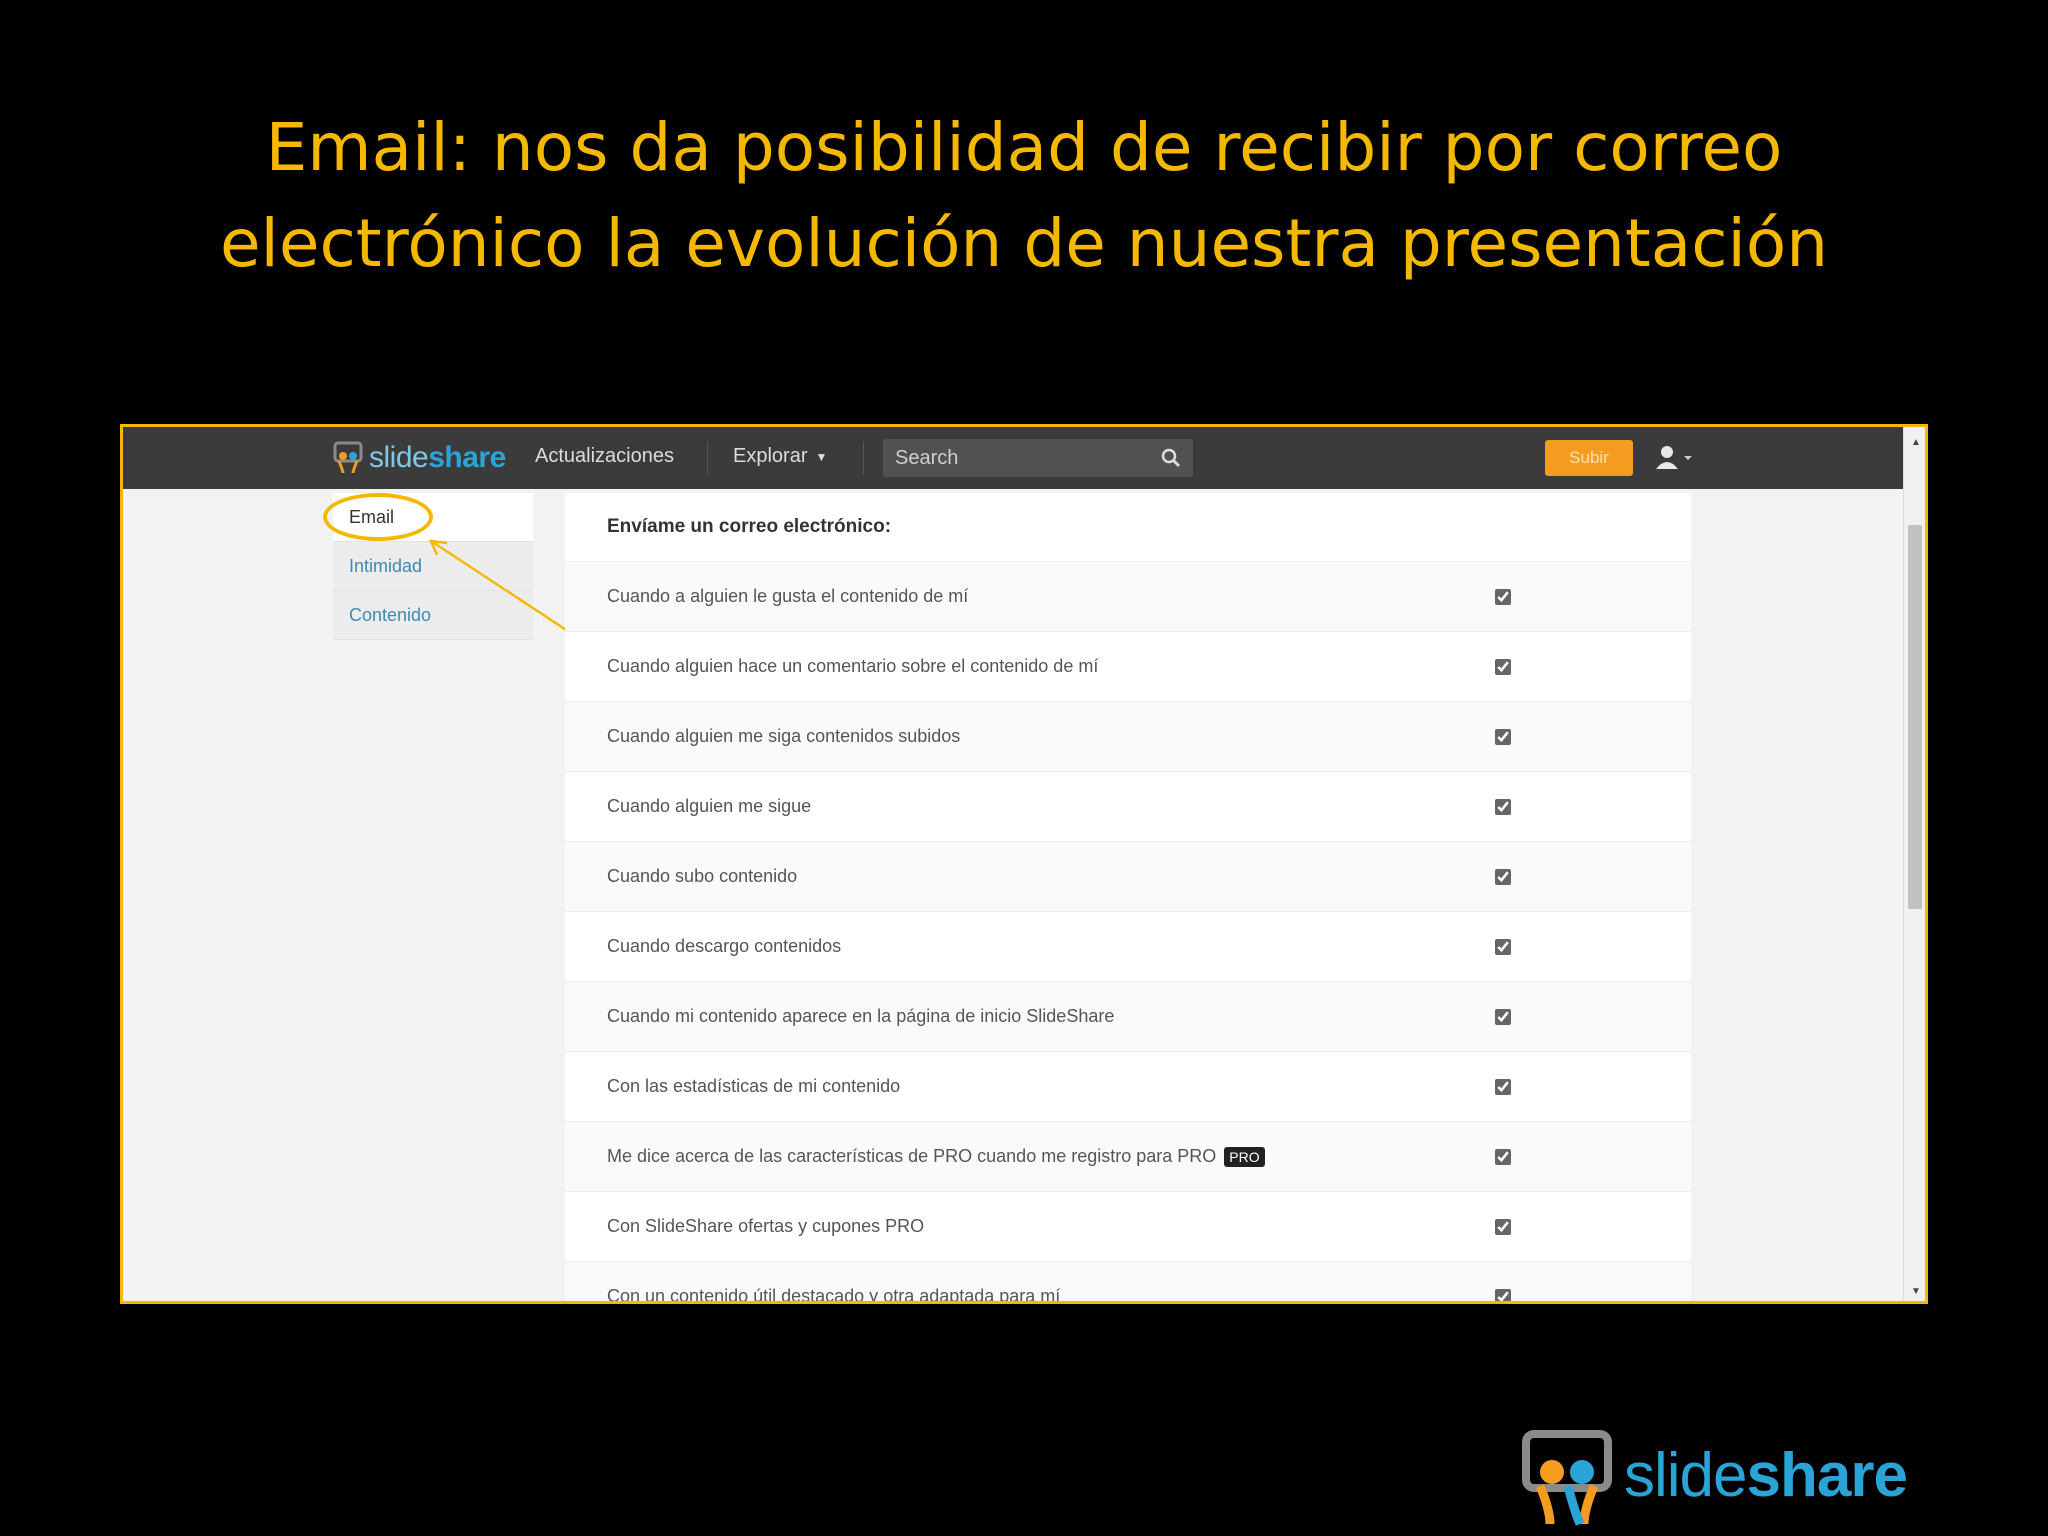 This screenshot has width=2048, height=1536. Describe the element at coordinates (378, 517) in the screenshot. I see `email-highlight-ring` at that location.